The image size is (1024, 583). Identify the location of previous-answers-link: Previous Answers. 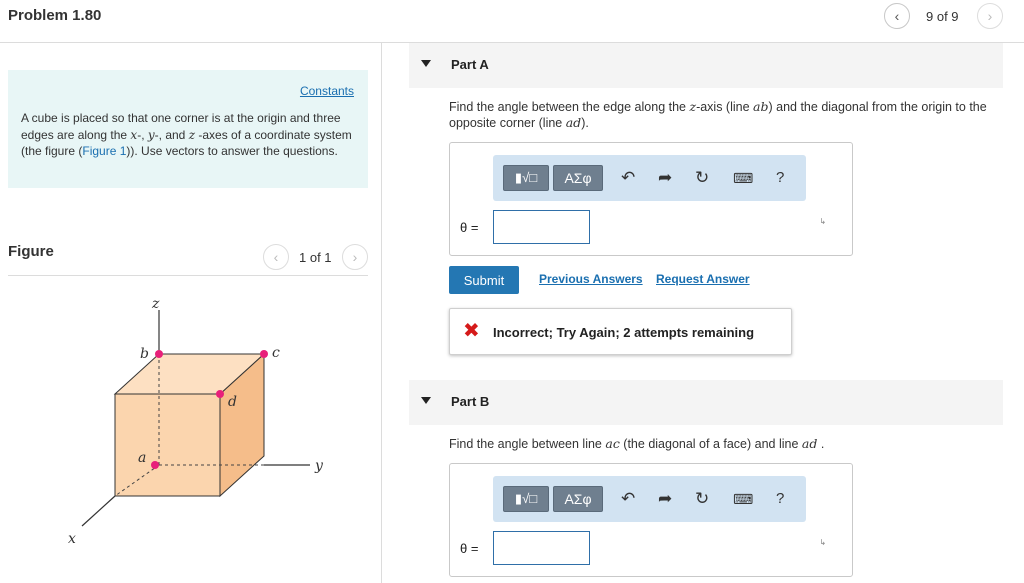
(591, 279).